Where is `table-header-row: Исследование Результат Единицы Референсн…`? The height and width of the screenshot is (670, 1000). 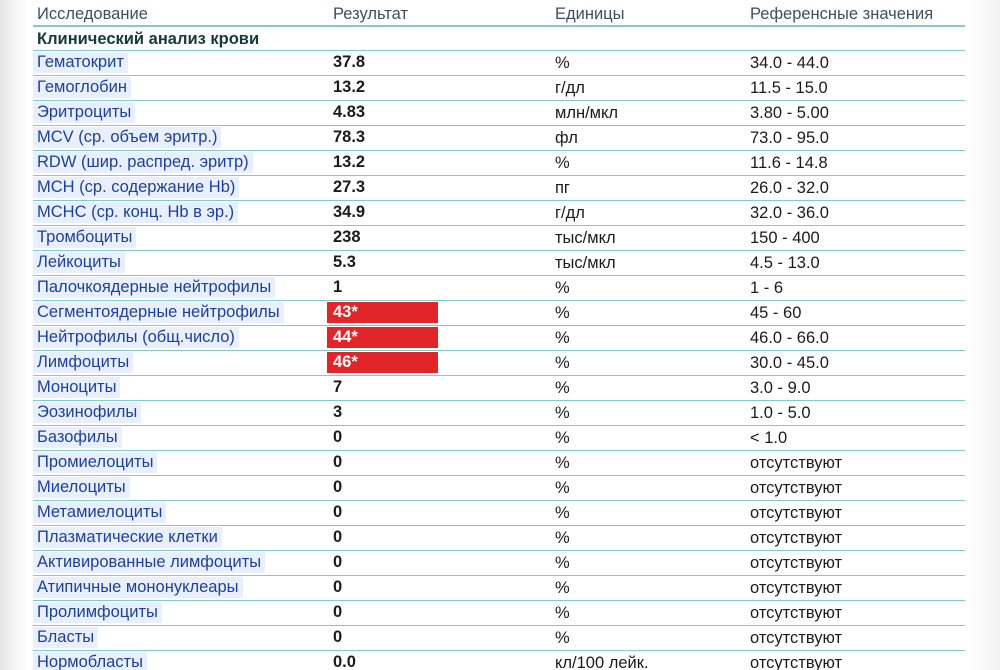 table-header-row: Исследование Результат Единицы Референсн… is located at coordinates (499, 15).